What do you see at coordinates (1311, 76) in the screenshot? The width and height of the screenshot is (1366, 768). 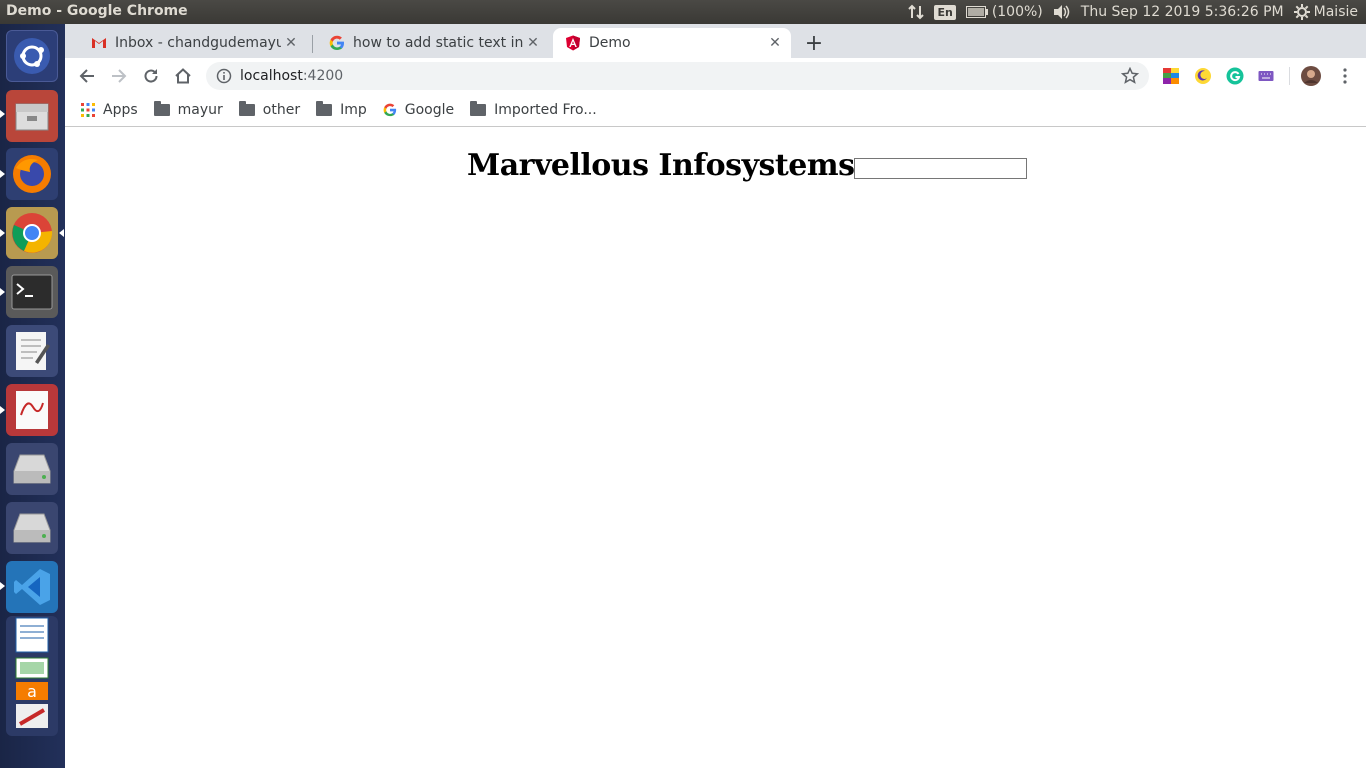 I see `avatar` at bounding box center [1311, 76].